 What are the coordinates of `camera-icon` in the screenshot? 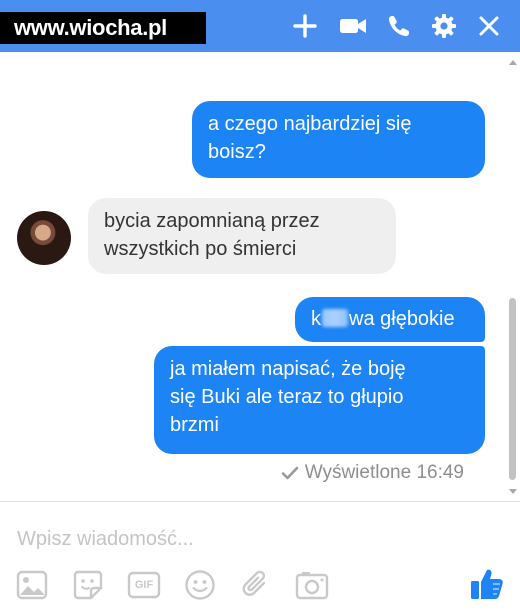 It's located at (312, 585).